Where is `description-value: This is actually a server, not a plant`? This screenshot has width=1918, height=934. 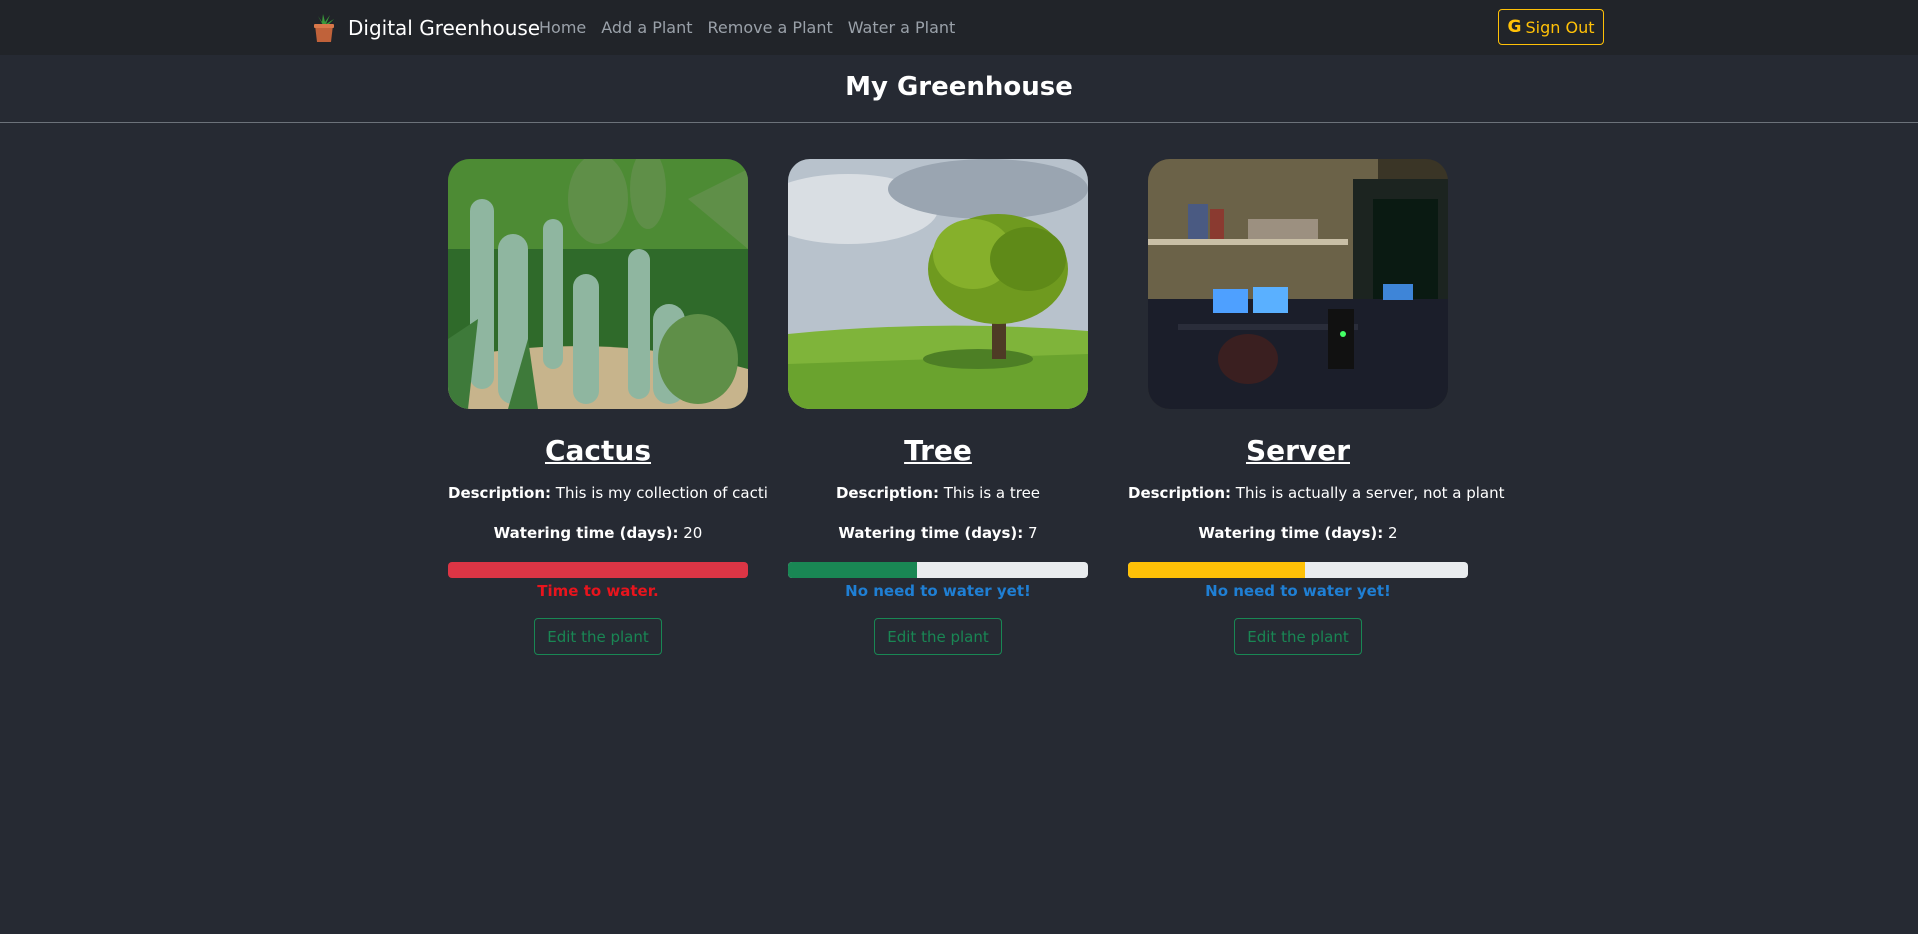 description-value: This is actually a server, not a plant is located at coordinates (1370, 493).